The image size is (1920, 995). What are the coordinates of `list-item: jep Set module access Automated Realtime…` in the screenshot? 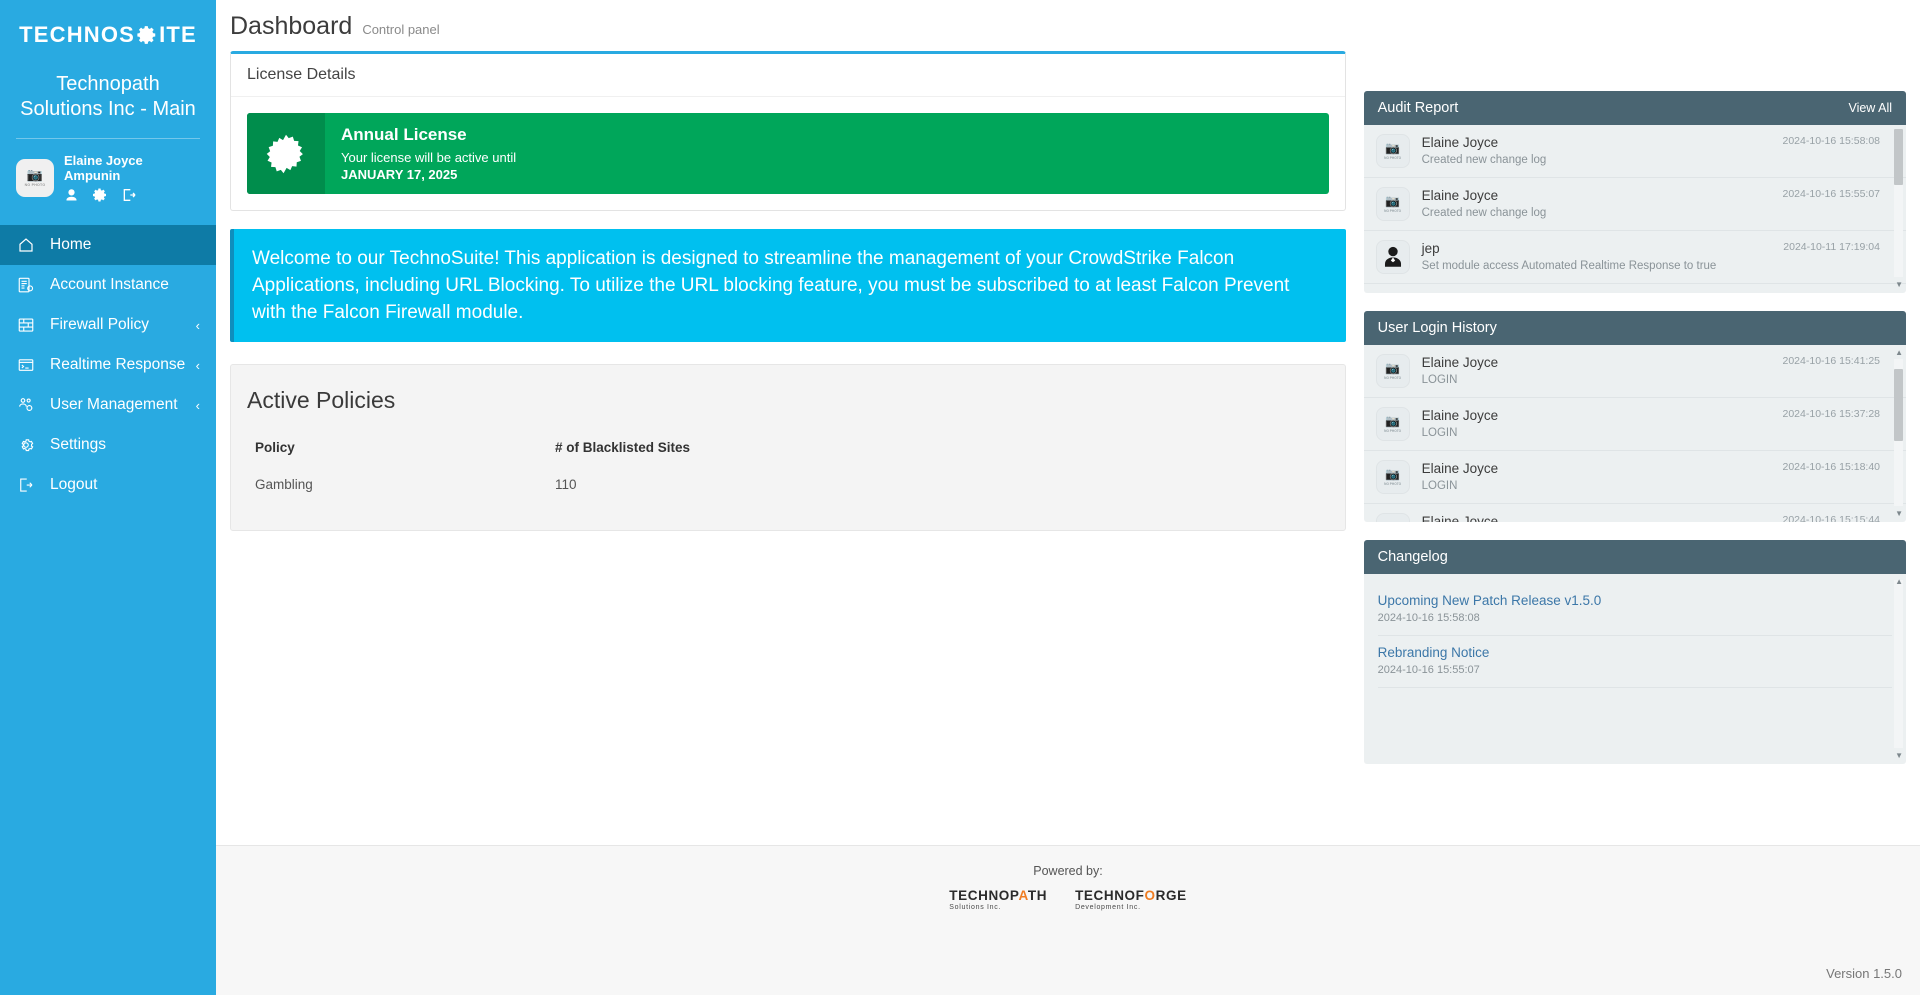 It's located at (1634, 257).